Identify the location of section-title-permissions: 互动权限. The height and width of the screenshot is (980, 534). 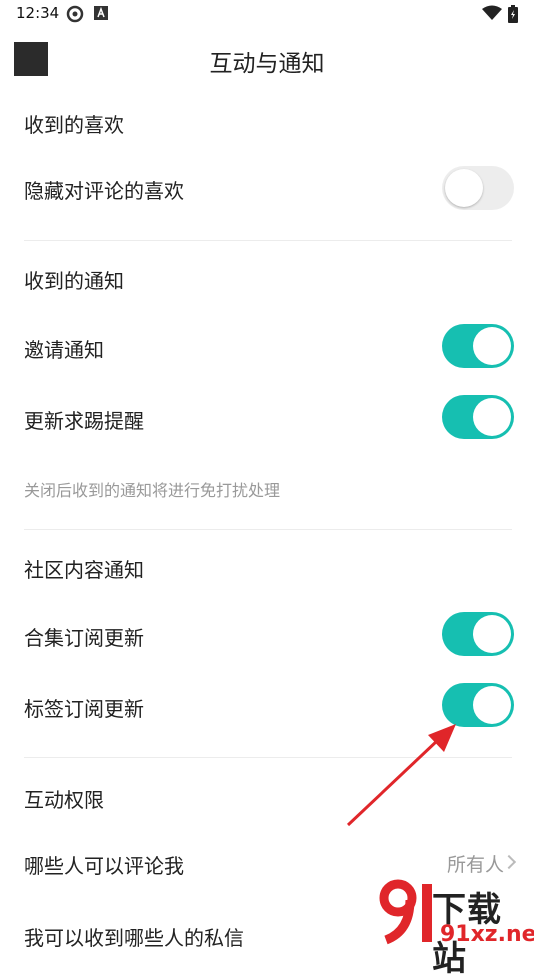
(64, 800).